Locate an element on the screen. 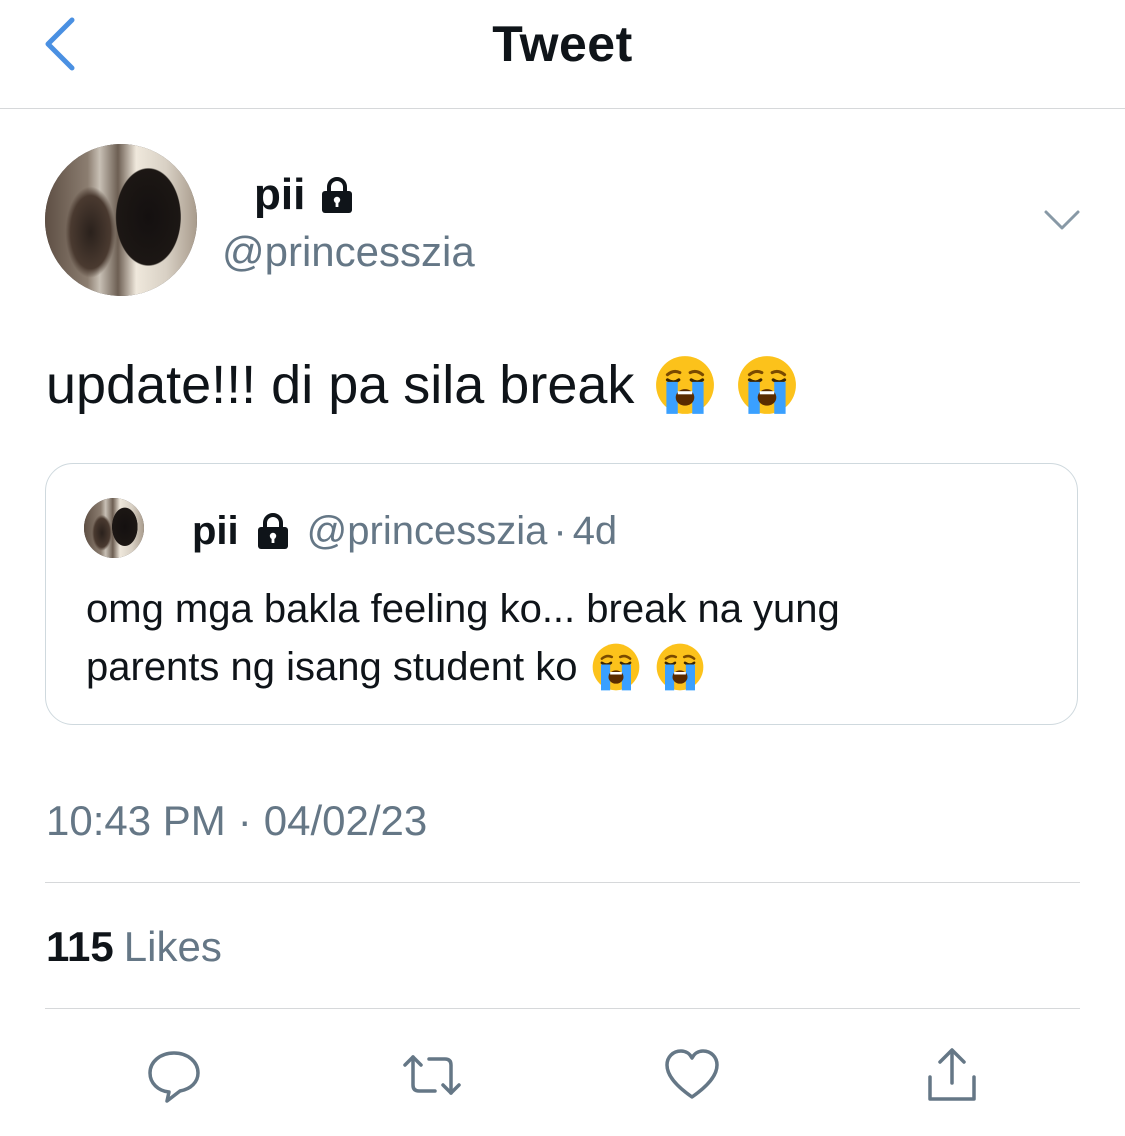  chevron-down-icon is located at coordinates (1062, 220).